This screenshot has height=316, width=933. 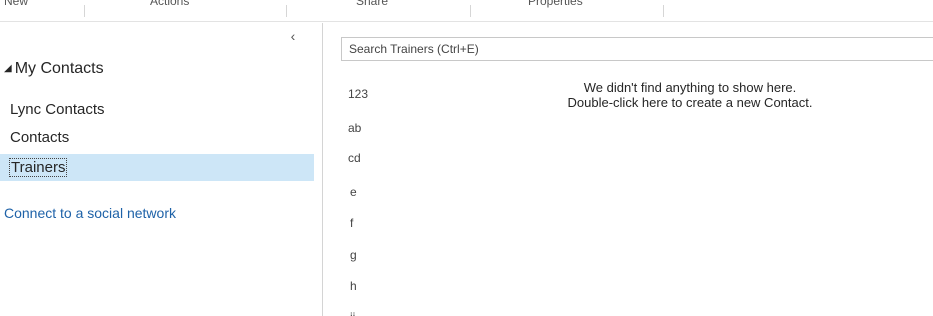 What do you see at coordinates (555, 4) in the screenshot?
I see `ribbon-group-properties: Properties` at bounding box center [555, 4].